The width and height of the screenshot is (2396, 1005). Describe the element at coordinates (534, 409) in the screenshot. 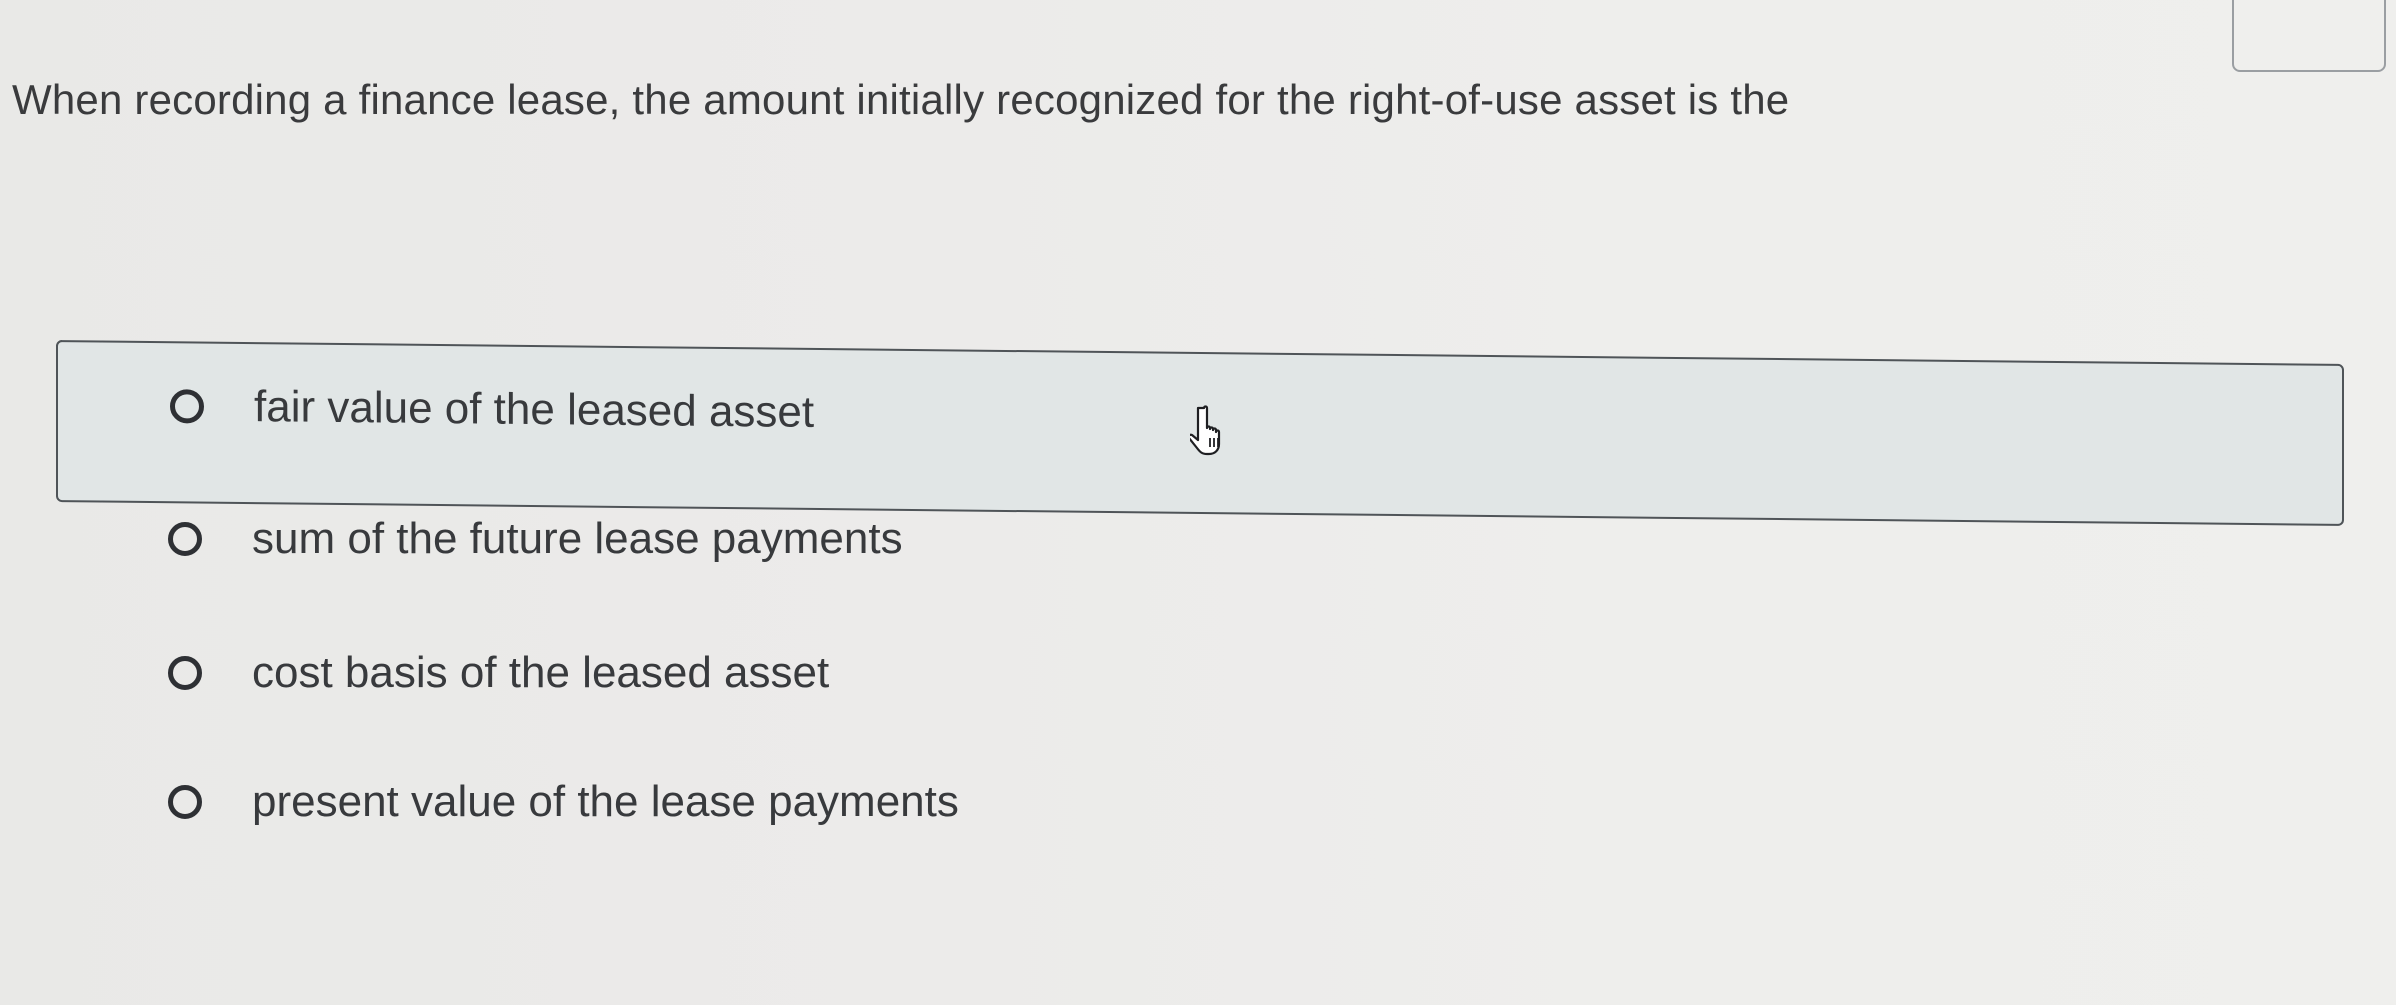

I see `answer-option-1-label: fair value of the leased asset` at that location.